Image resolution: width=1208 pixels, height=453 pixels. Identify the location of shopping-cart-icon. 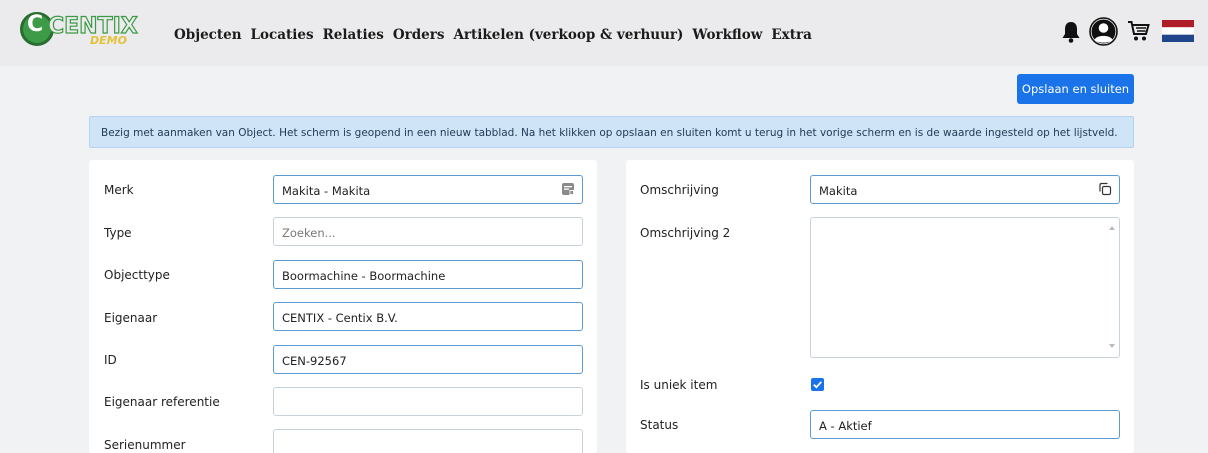
(1139, 31).